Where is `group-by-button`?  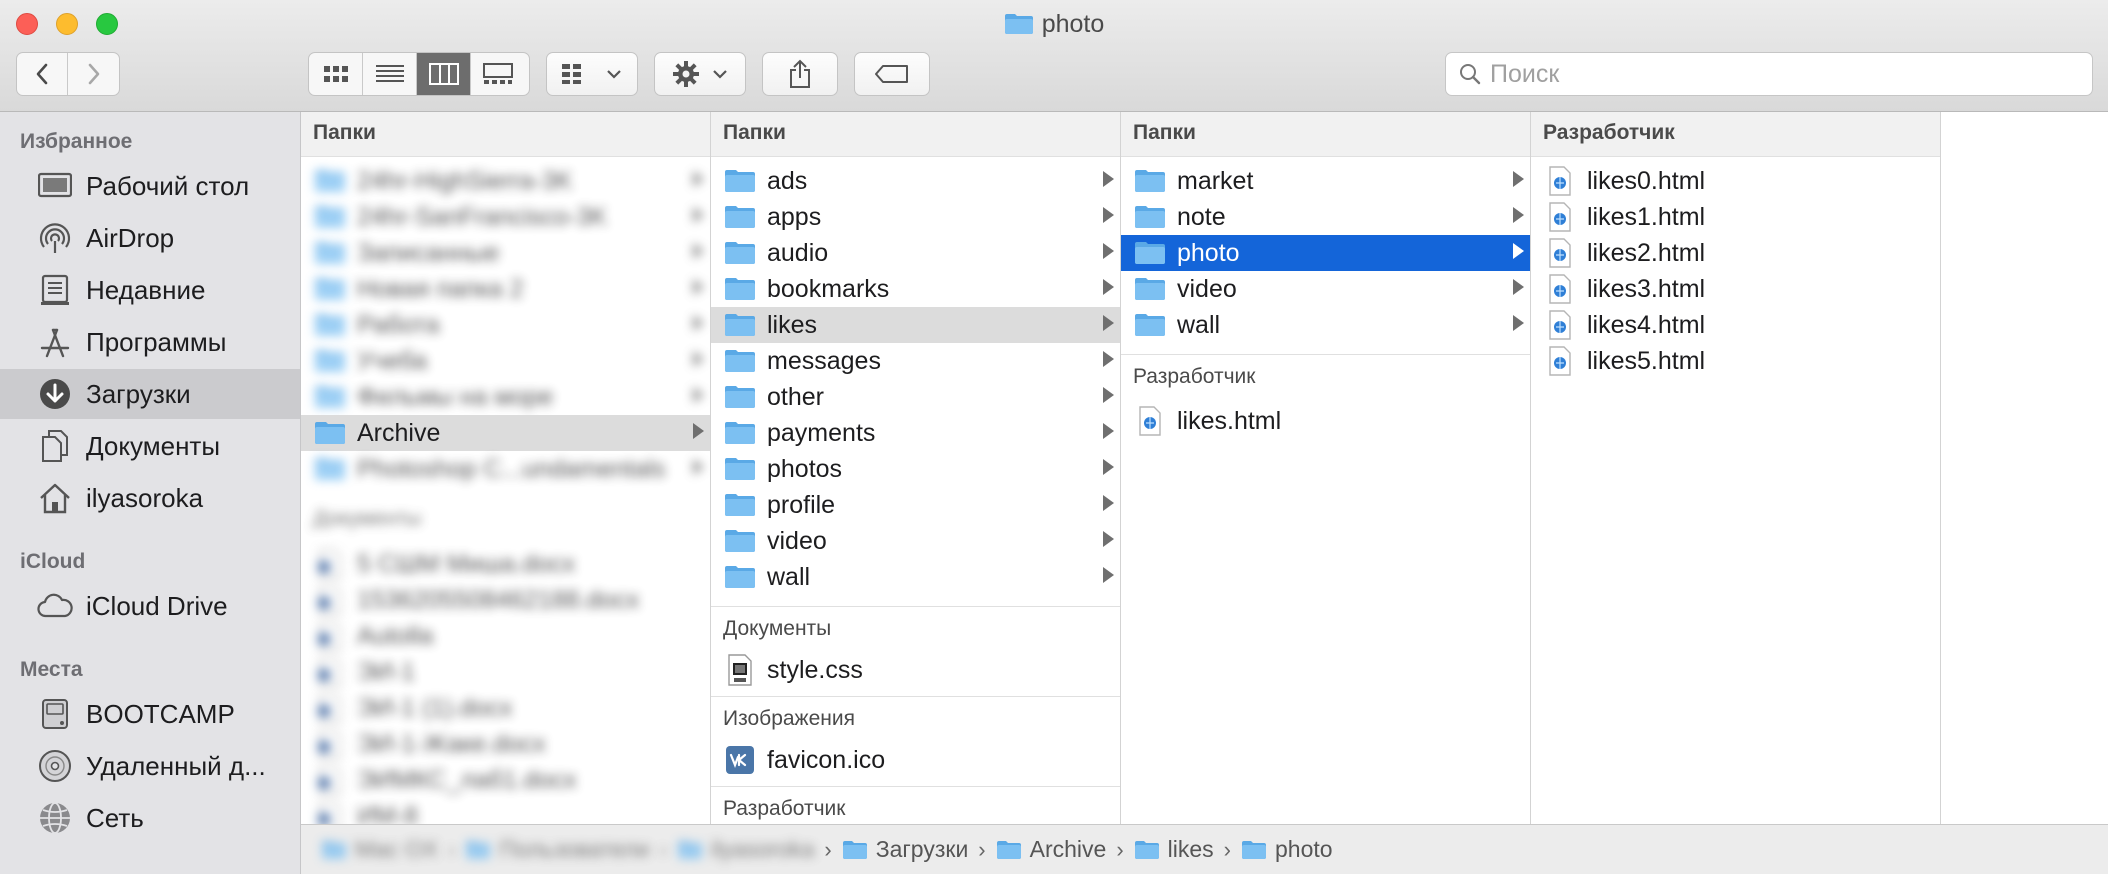
group-by-button is located at coordinates (592, 74).